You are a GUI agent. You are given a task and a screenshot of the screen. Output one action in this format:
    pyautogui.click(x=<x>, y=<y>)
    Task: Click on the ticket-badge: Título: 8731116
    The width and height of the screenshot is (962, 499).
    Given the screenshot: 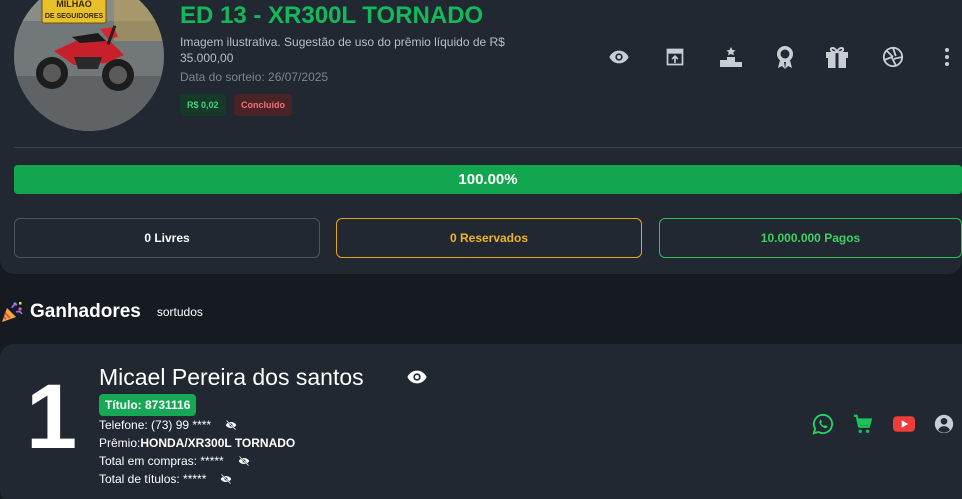 What is the action you would take?
    pyautogui.click(x=148, y=405)
    